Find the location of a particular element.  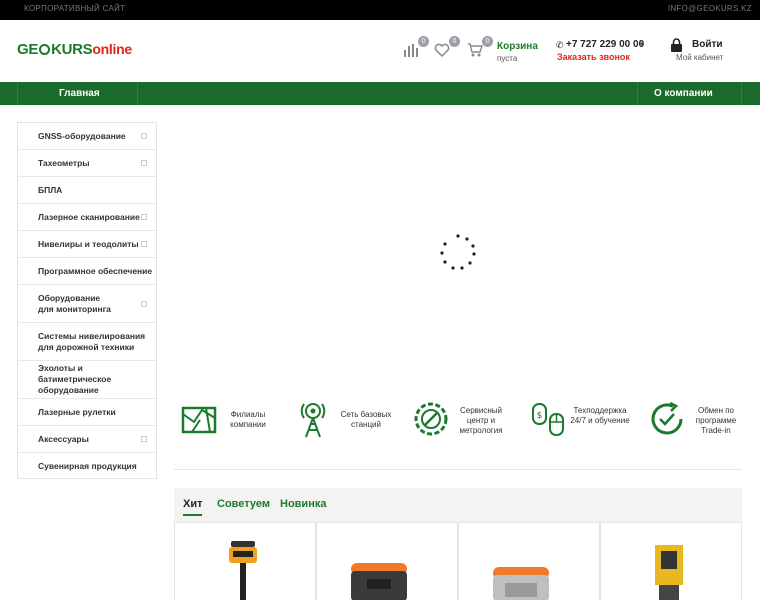

nav-item-about: О компании is located at coordinates (683, 93).